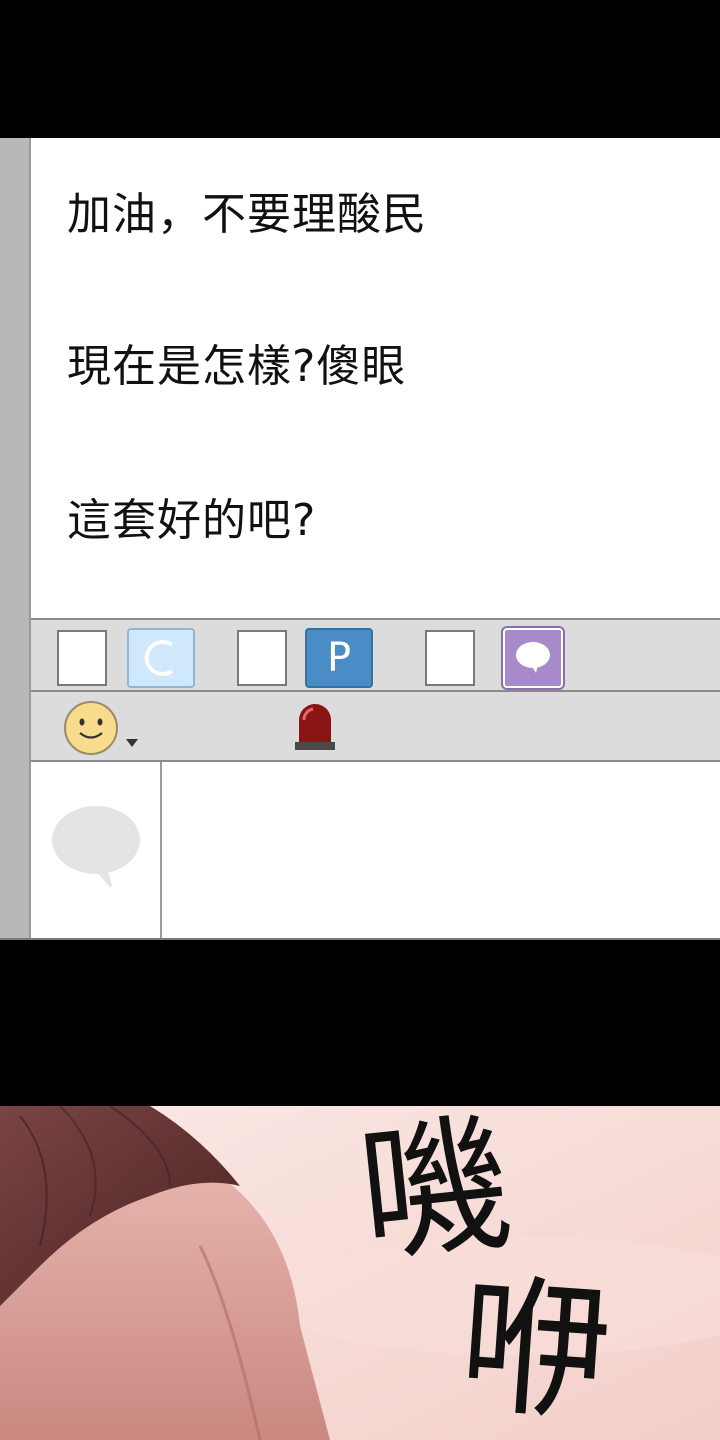 The height and width of the screenshot is (1440, 720). What do you see at coordinates (339, 658) in the screenshot?
I see `p-icon: P` at bounding box center [339, 658].